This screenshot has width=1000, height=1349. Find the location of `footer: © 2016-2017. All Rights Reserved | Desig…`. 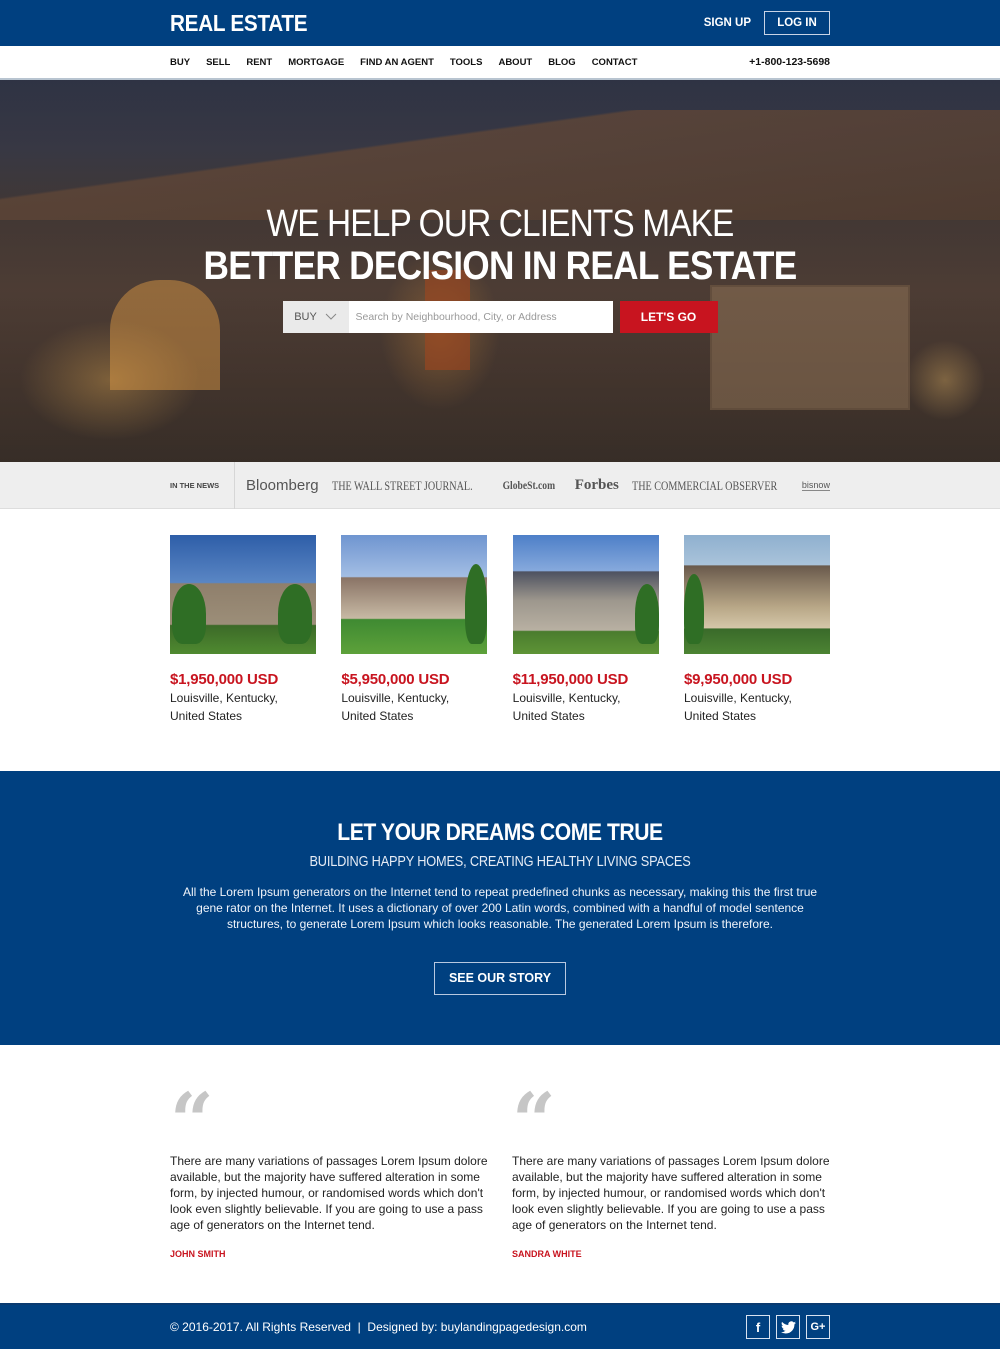

footer: © 2016-2017. All Rights Reserved | Desig… is located at coordinates (500, 1326).